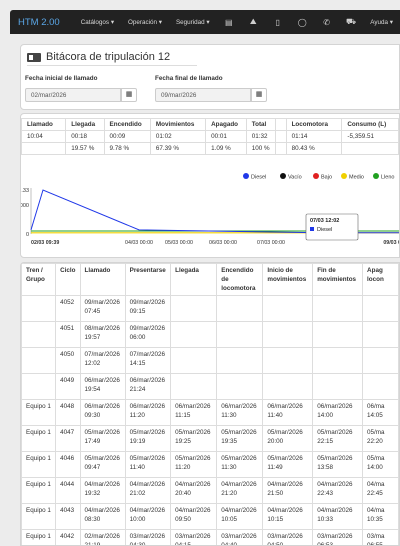 Image resolution: width=400 pixels, height=546 pixels. I want to click on summary-header-cell: Encendido, so click(127, 124).